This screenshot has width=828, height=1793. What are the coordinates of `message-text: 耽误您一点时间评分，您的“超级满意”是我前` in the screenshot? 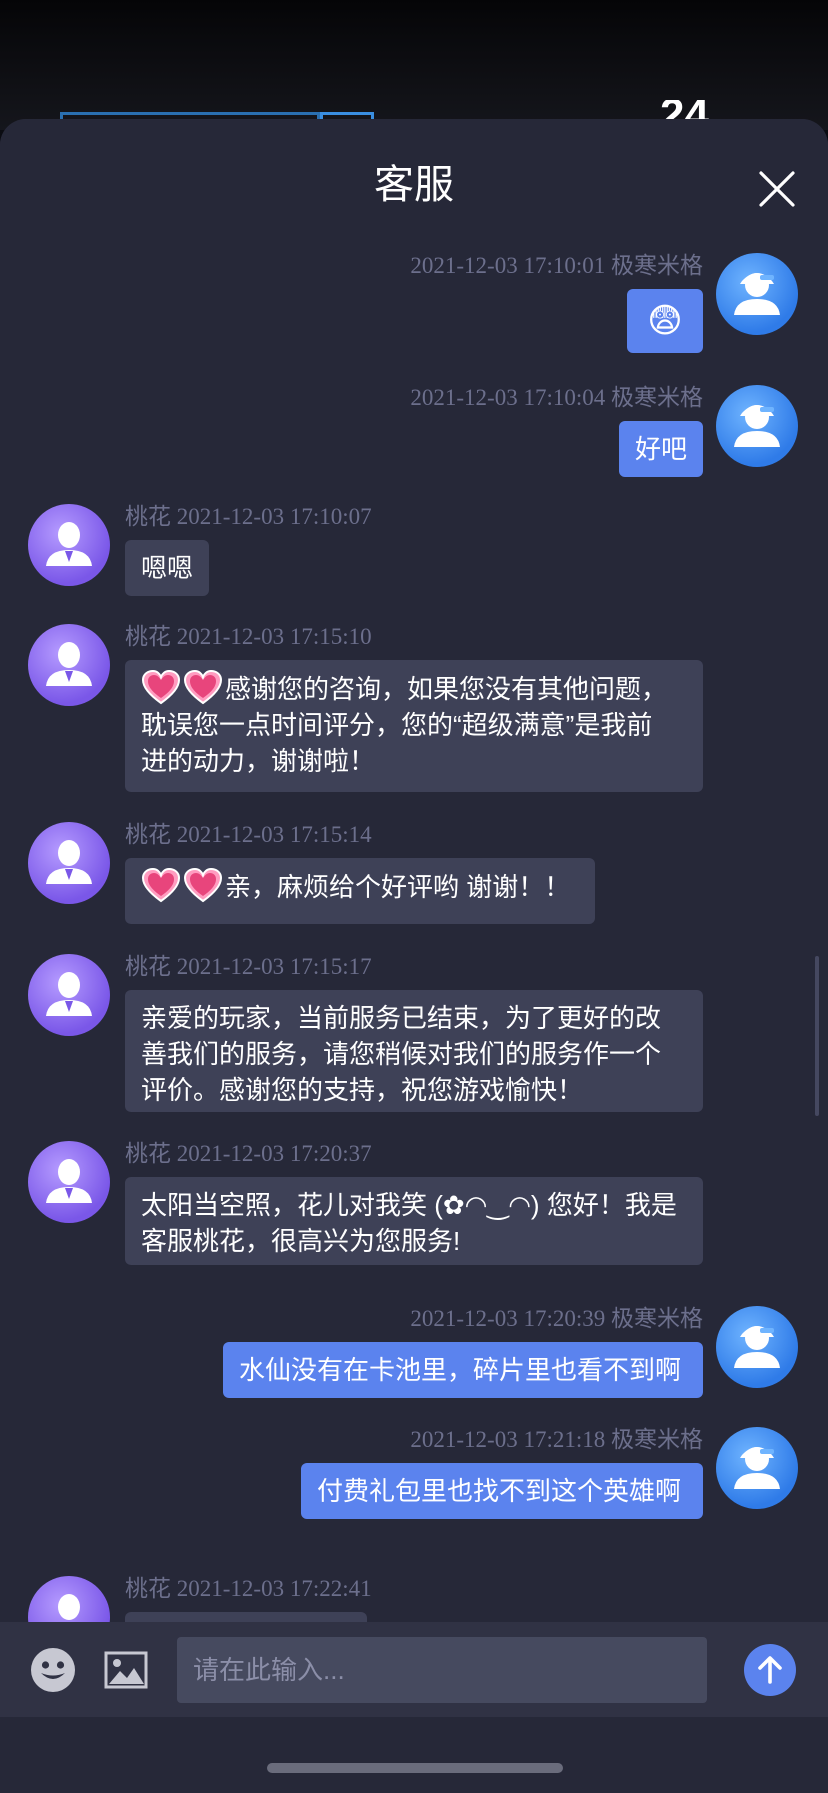 It's located at (414, 725).